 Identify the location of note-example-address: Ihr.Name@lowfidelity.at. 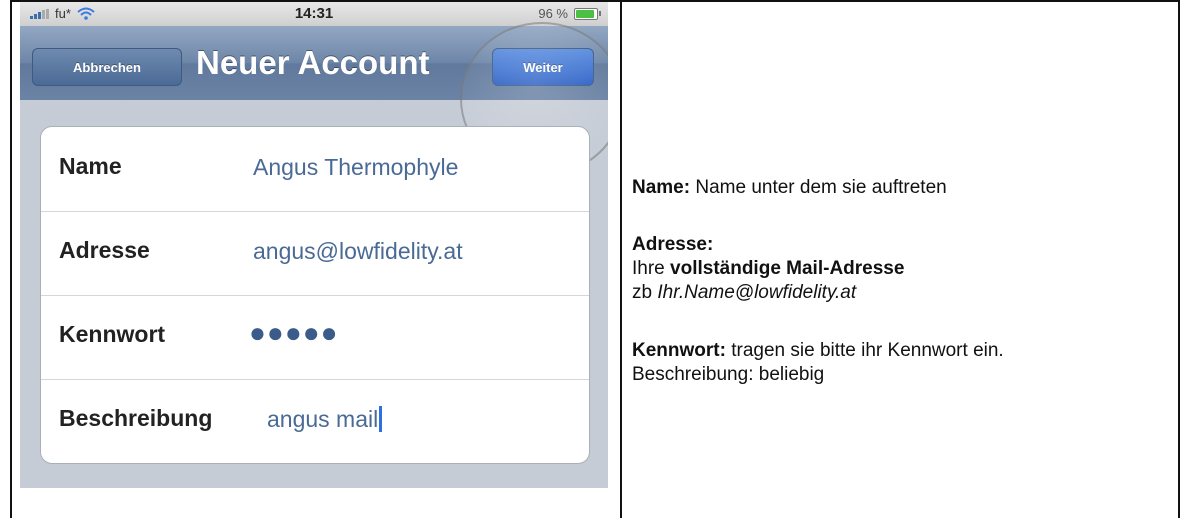
(757, 292).